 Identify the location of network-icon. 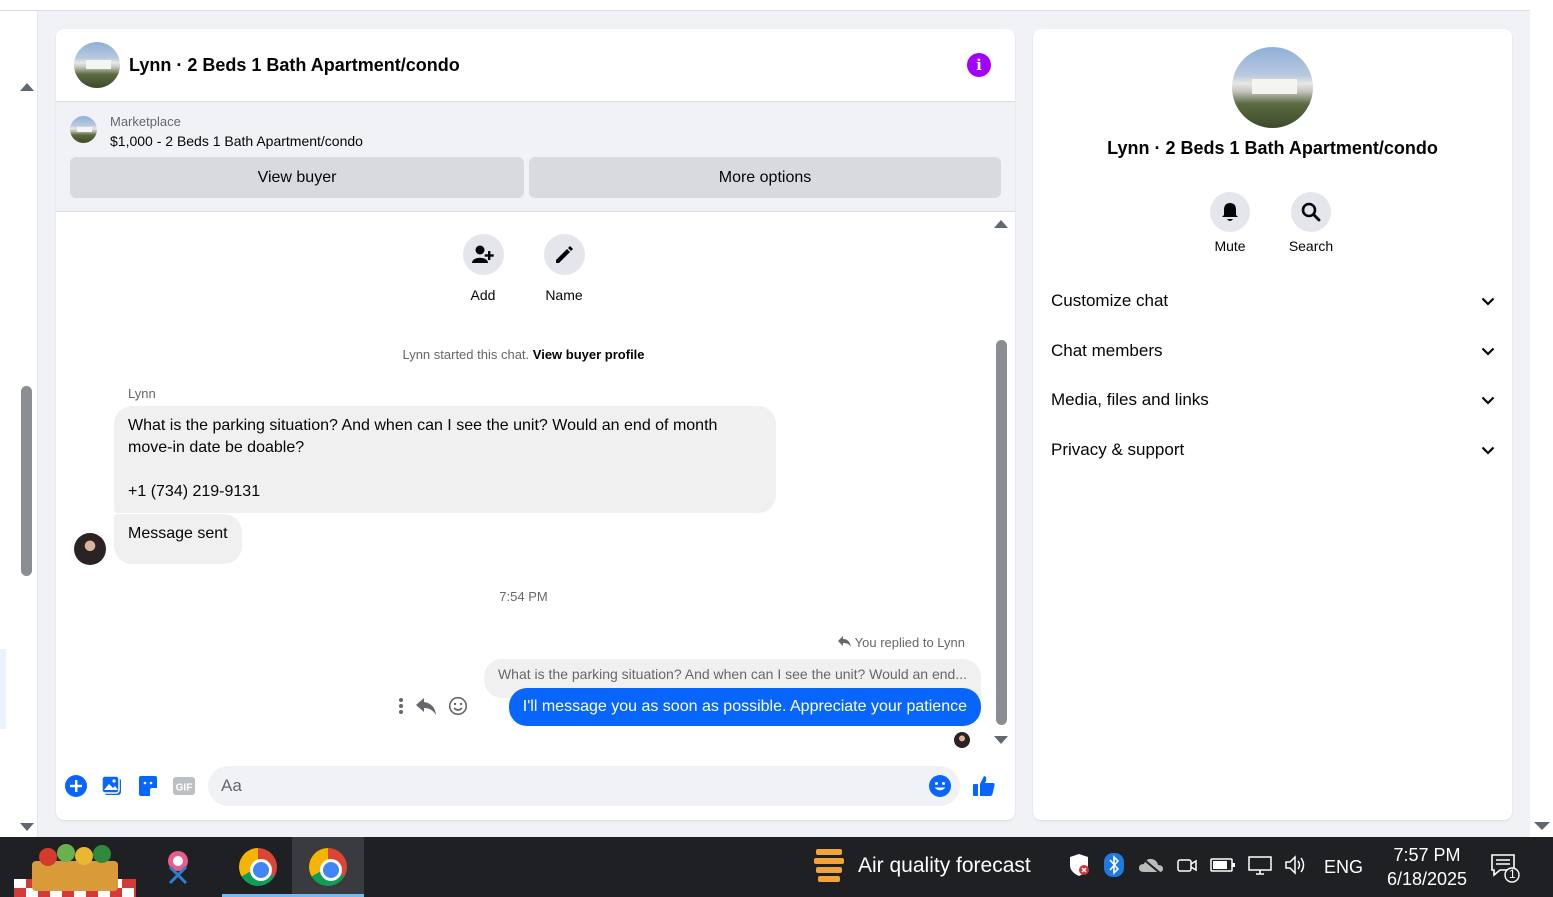
(1260, 867).